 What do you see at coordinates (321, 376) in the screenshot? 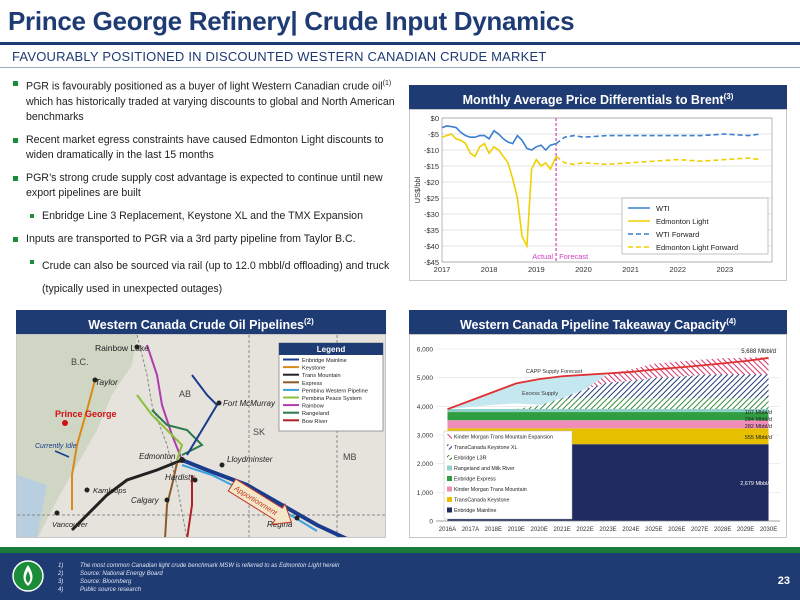
I see `legend-label: Trans Mountain` at bounding box center [321, 376].